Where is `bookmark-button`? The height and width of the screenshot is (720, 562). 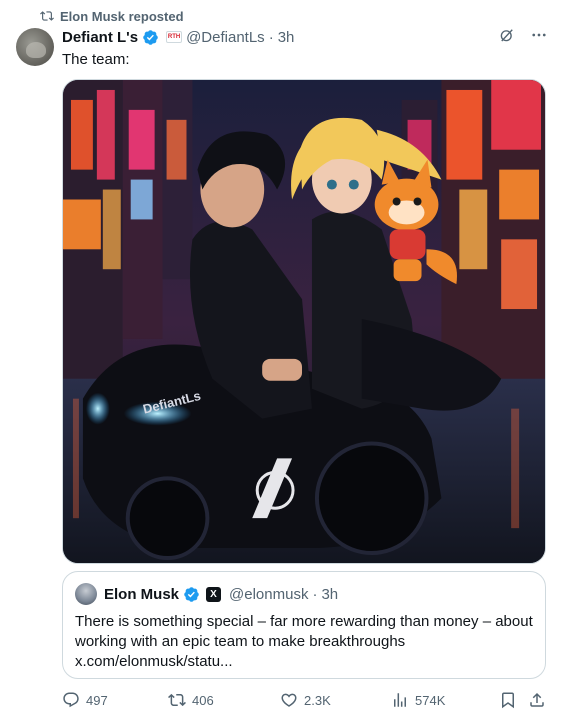
bookmark-button is located at coordinates (508, 700).